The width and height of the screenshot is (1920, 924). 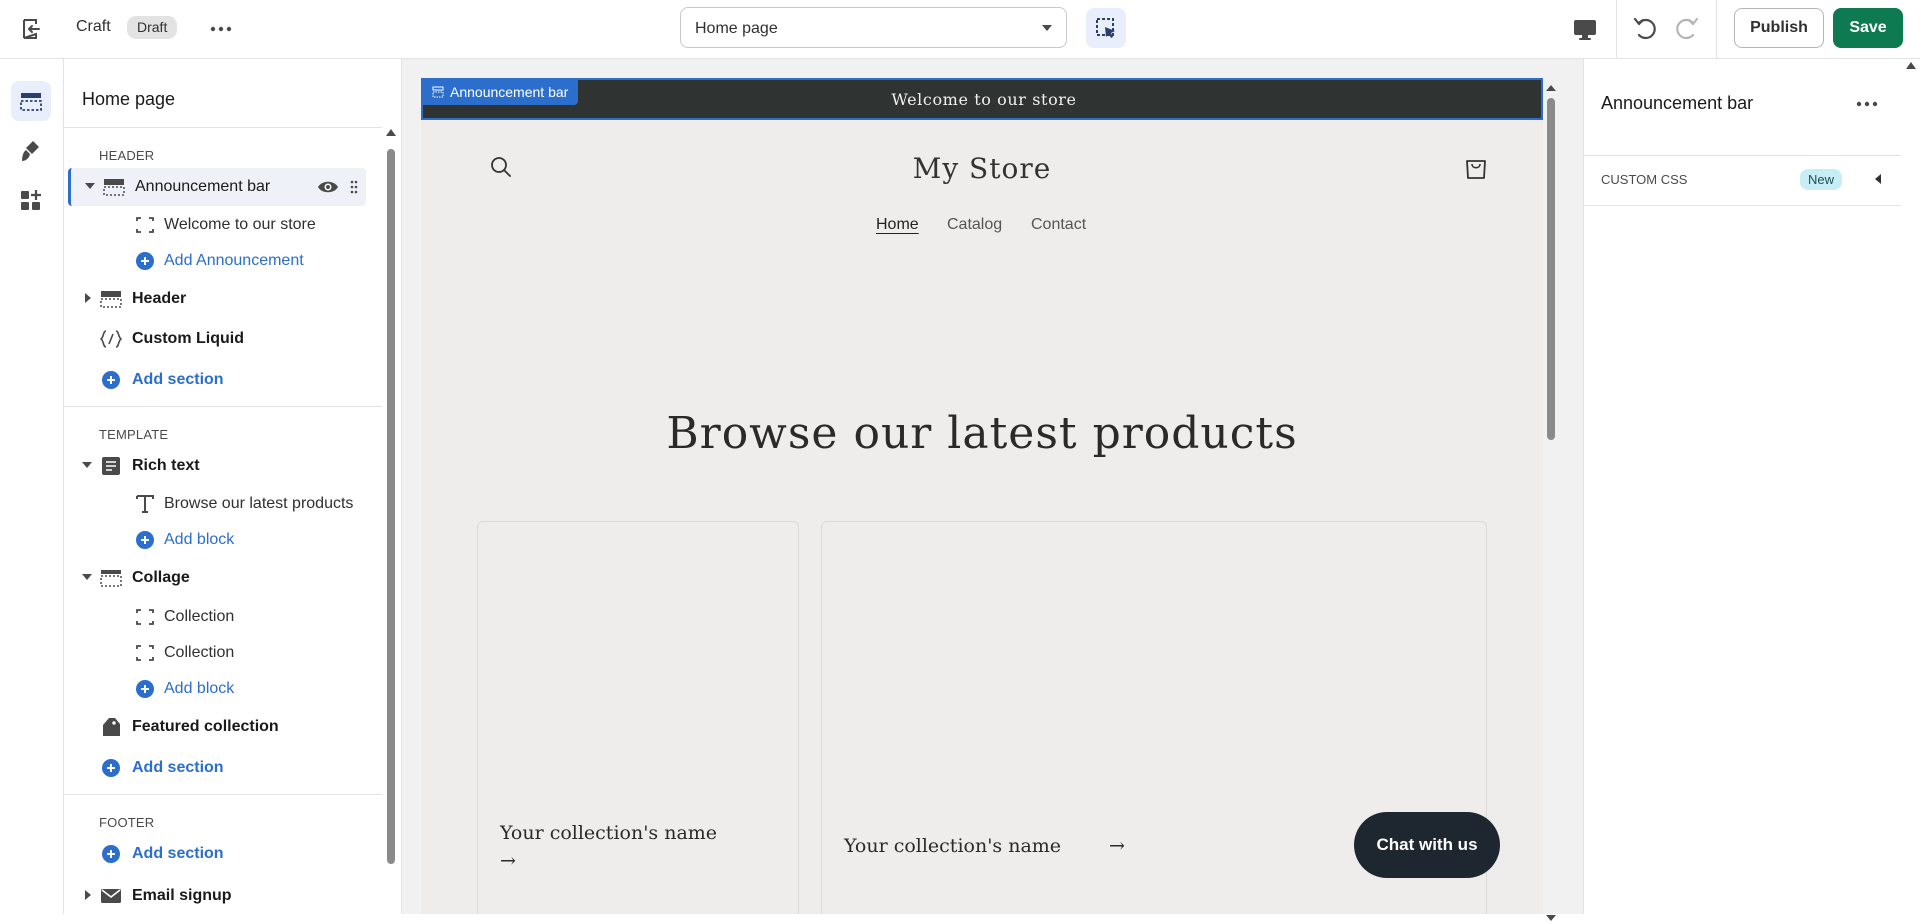 I want to click on section-label: Announcement bar, so click(x=203, y=186).